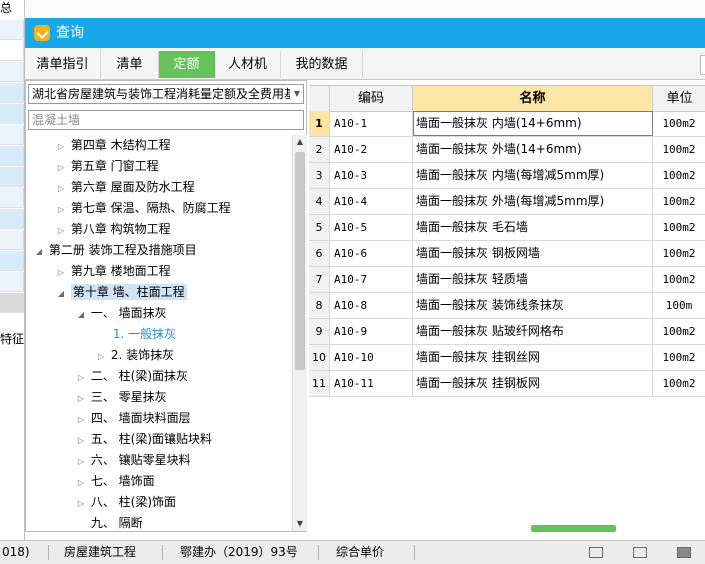 Image resolution: width=705 pixels, height=564 pixels. I want to click on tree-node: ▷ 八、 柱(梁)饰面, so click(125, 502).